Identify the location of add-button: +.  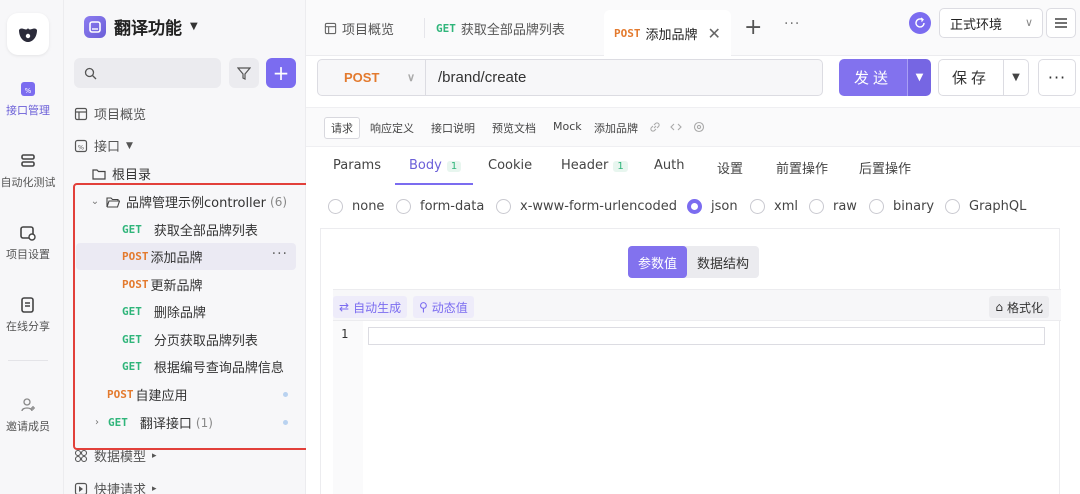
(281, 73).